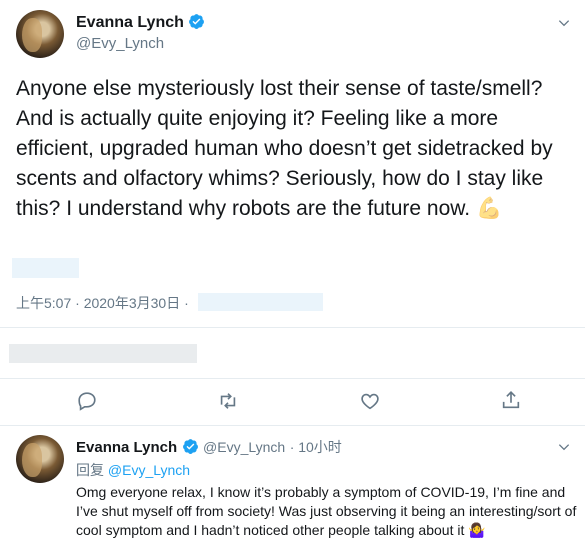 The width and height of the screenshot is (585, 557). I want to click on author-avatar, so click(40, 34).